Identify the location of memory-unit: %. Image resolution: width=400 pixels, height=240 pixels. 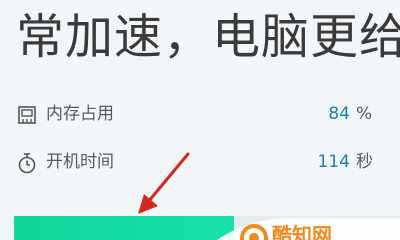
(364, 114).